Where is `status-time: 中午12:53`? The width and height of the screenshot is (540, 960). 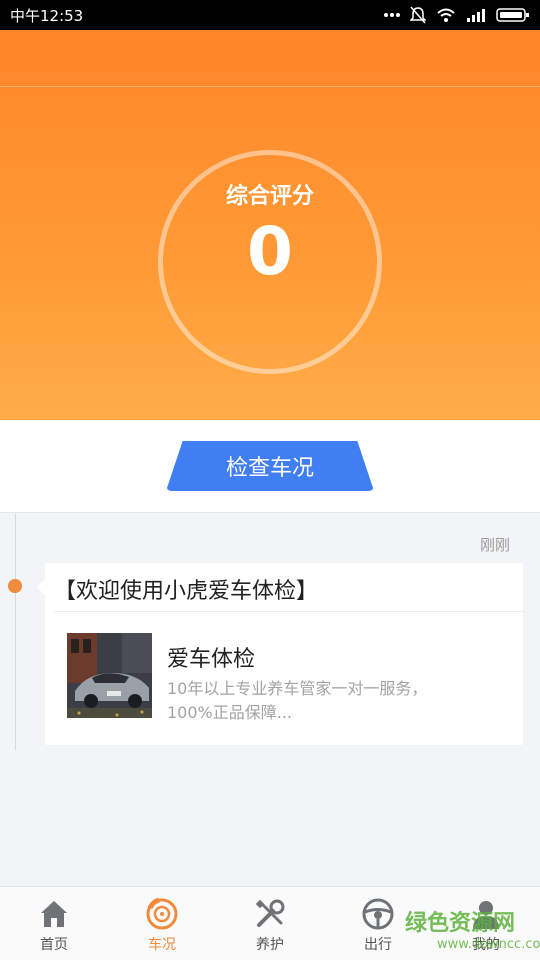
status-time: 中午12:53 is located at coordinates (47, 15).